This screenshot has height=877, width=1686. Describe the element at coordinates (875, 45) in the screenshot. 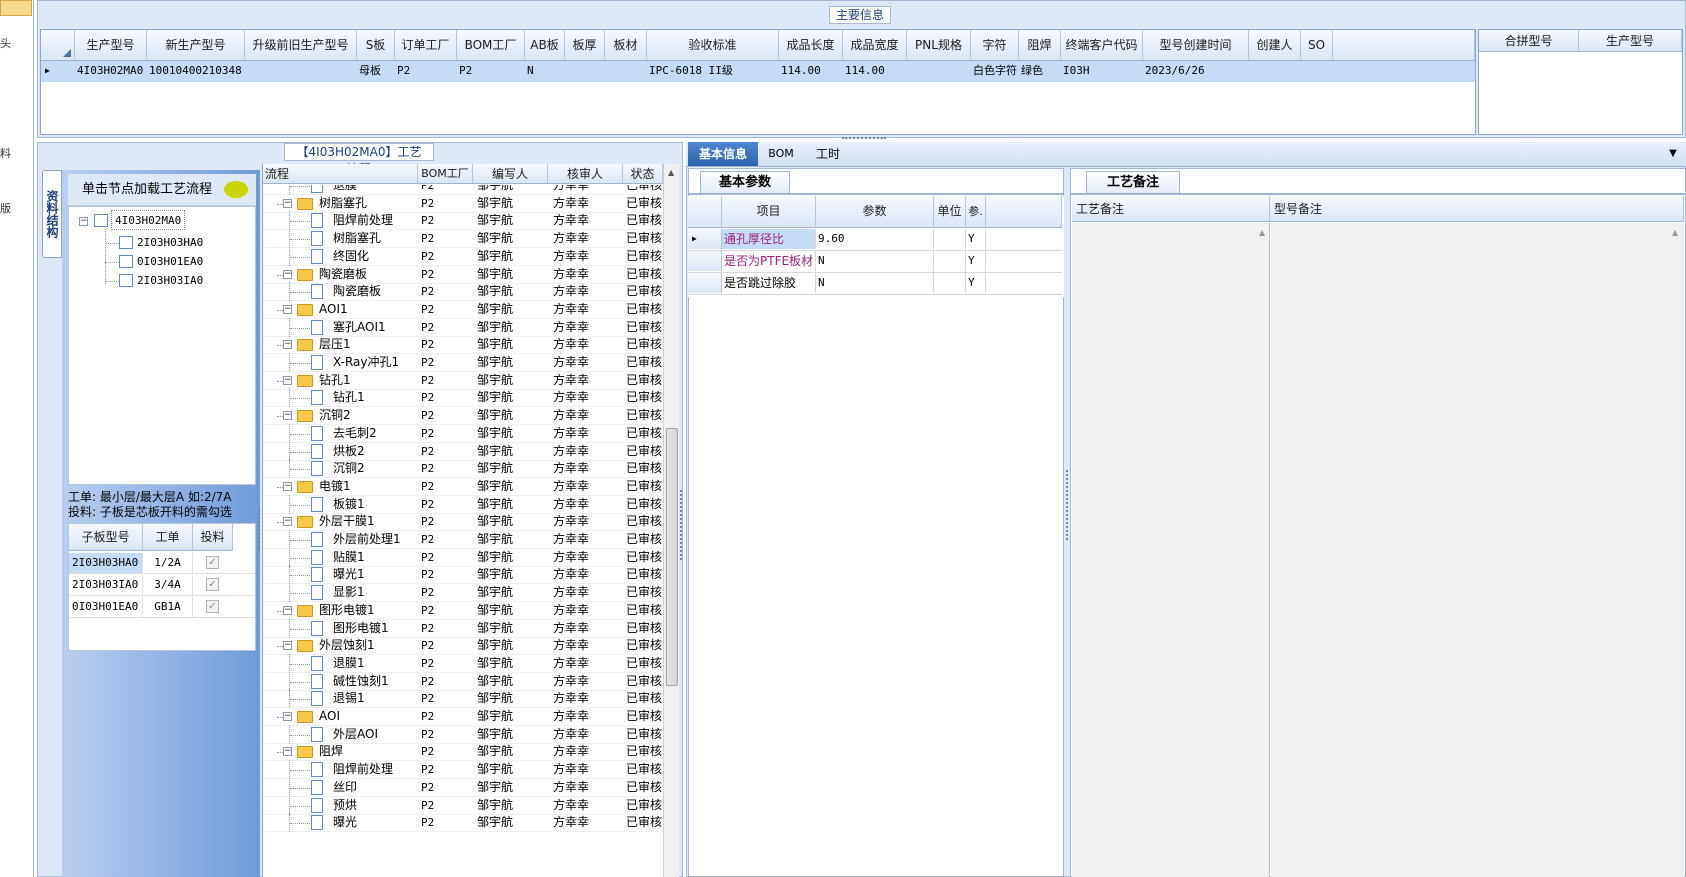

I see `main-col-11: 成品宽度` at that location.